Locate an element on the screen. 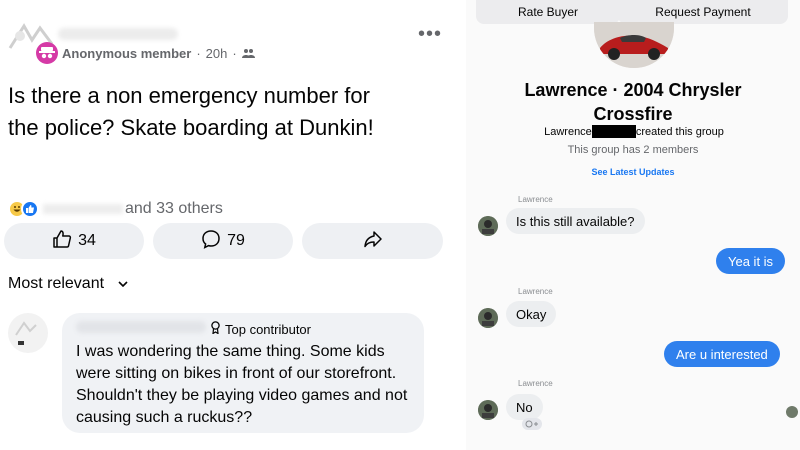 The height and width of the screenshot is (450, 800). members-count: This group has 2 members is located at coordinates (633, 150).